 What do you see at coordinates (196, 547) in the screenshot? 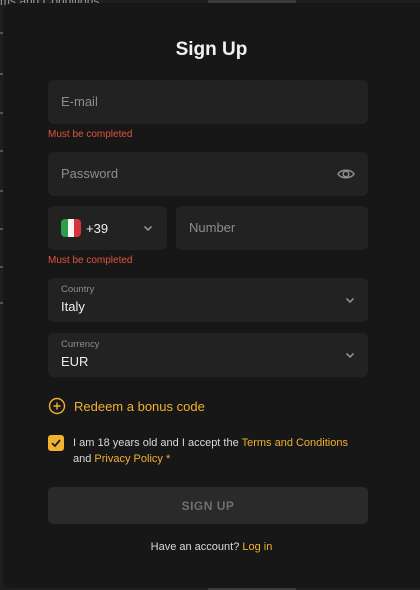
I see `login-prompt: Have an account?` at bounding box center [196, 547].